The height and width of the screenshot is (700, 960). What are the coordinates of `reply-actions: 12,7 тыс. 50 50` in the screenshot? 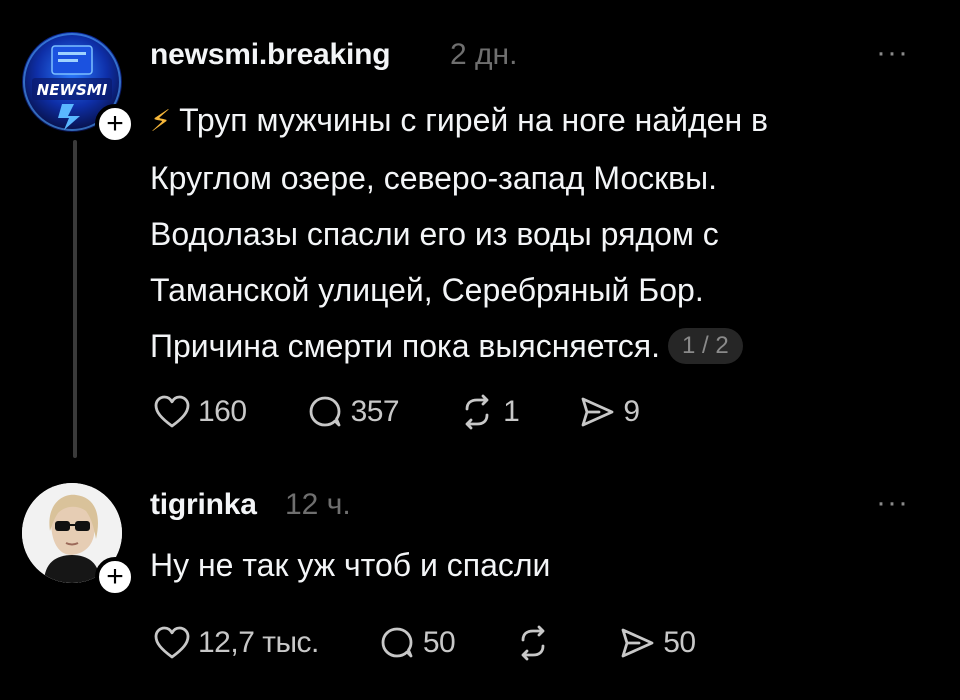 It's located at (453, 643).